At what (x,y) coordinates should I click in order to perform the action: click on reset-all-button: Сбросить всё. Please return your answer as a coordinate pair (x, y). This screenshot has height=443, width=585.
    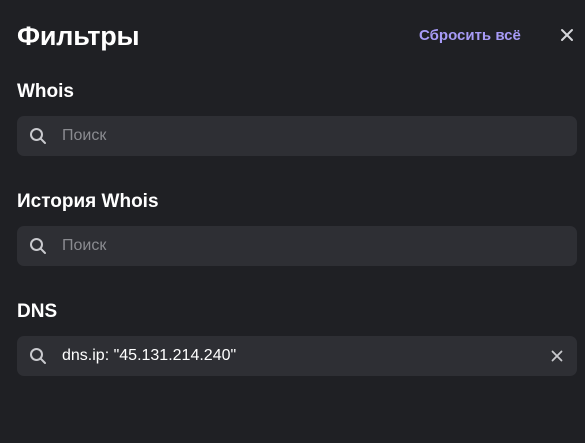
    Looking at the image, I should click on (470, 36).